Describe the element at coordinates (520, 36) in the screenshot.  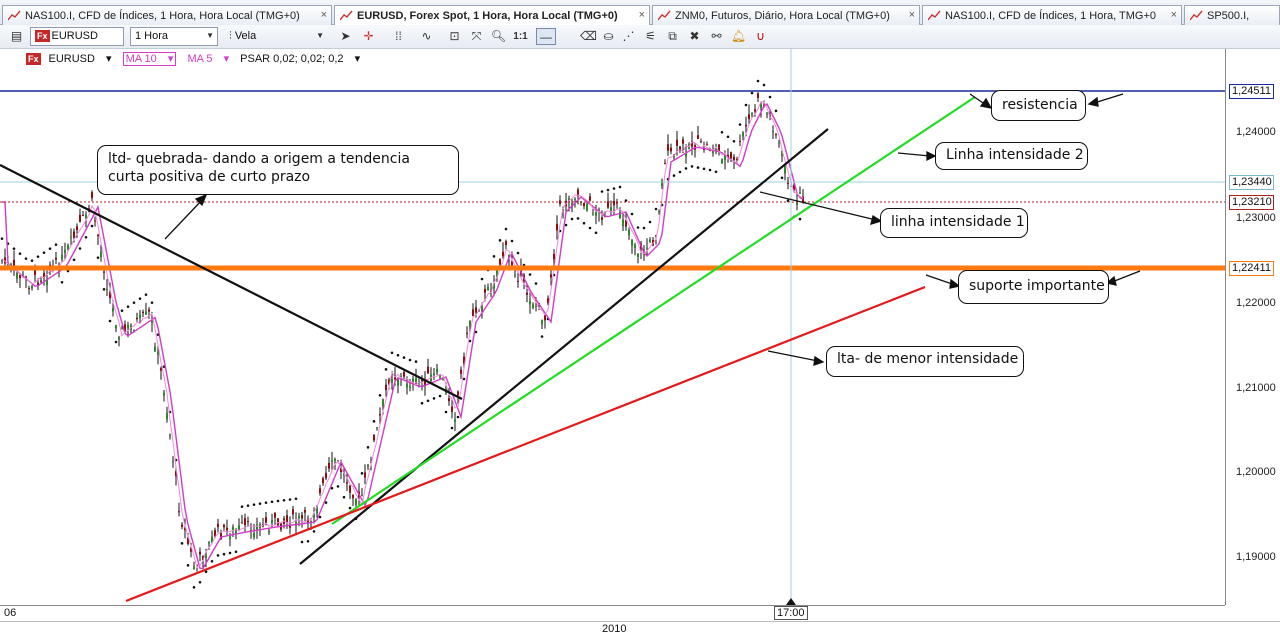
I see `zoom-ratio-button: 1:1` at that location.